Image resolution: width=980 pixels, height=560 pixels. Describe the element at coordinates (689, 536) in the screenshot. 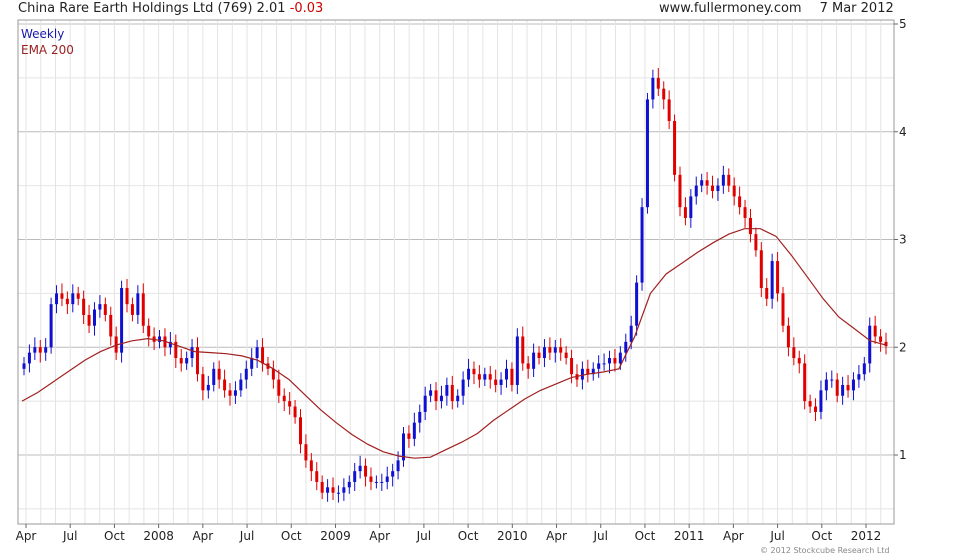

I see `x-tick-label: 2011` at that location.